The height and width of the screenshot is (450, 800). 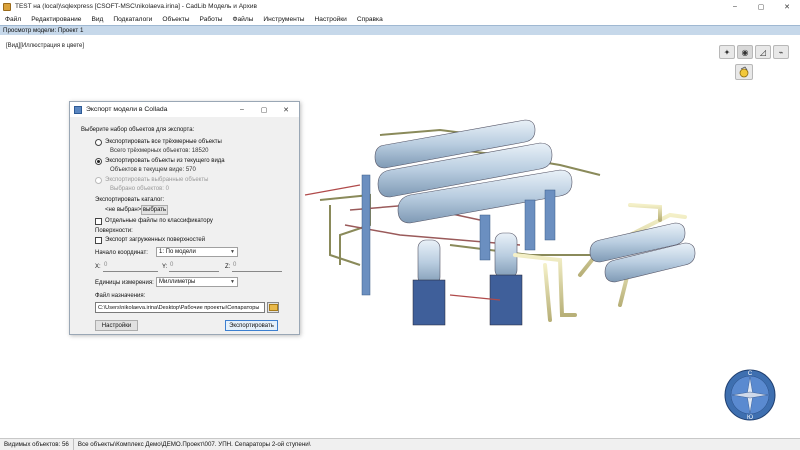 What do you see at coordinates (750, 393) in the screenshot?
I see `compass: C Ю` at bounding box center [750, 393].